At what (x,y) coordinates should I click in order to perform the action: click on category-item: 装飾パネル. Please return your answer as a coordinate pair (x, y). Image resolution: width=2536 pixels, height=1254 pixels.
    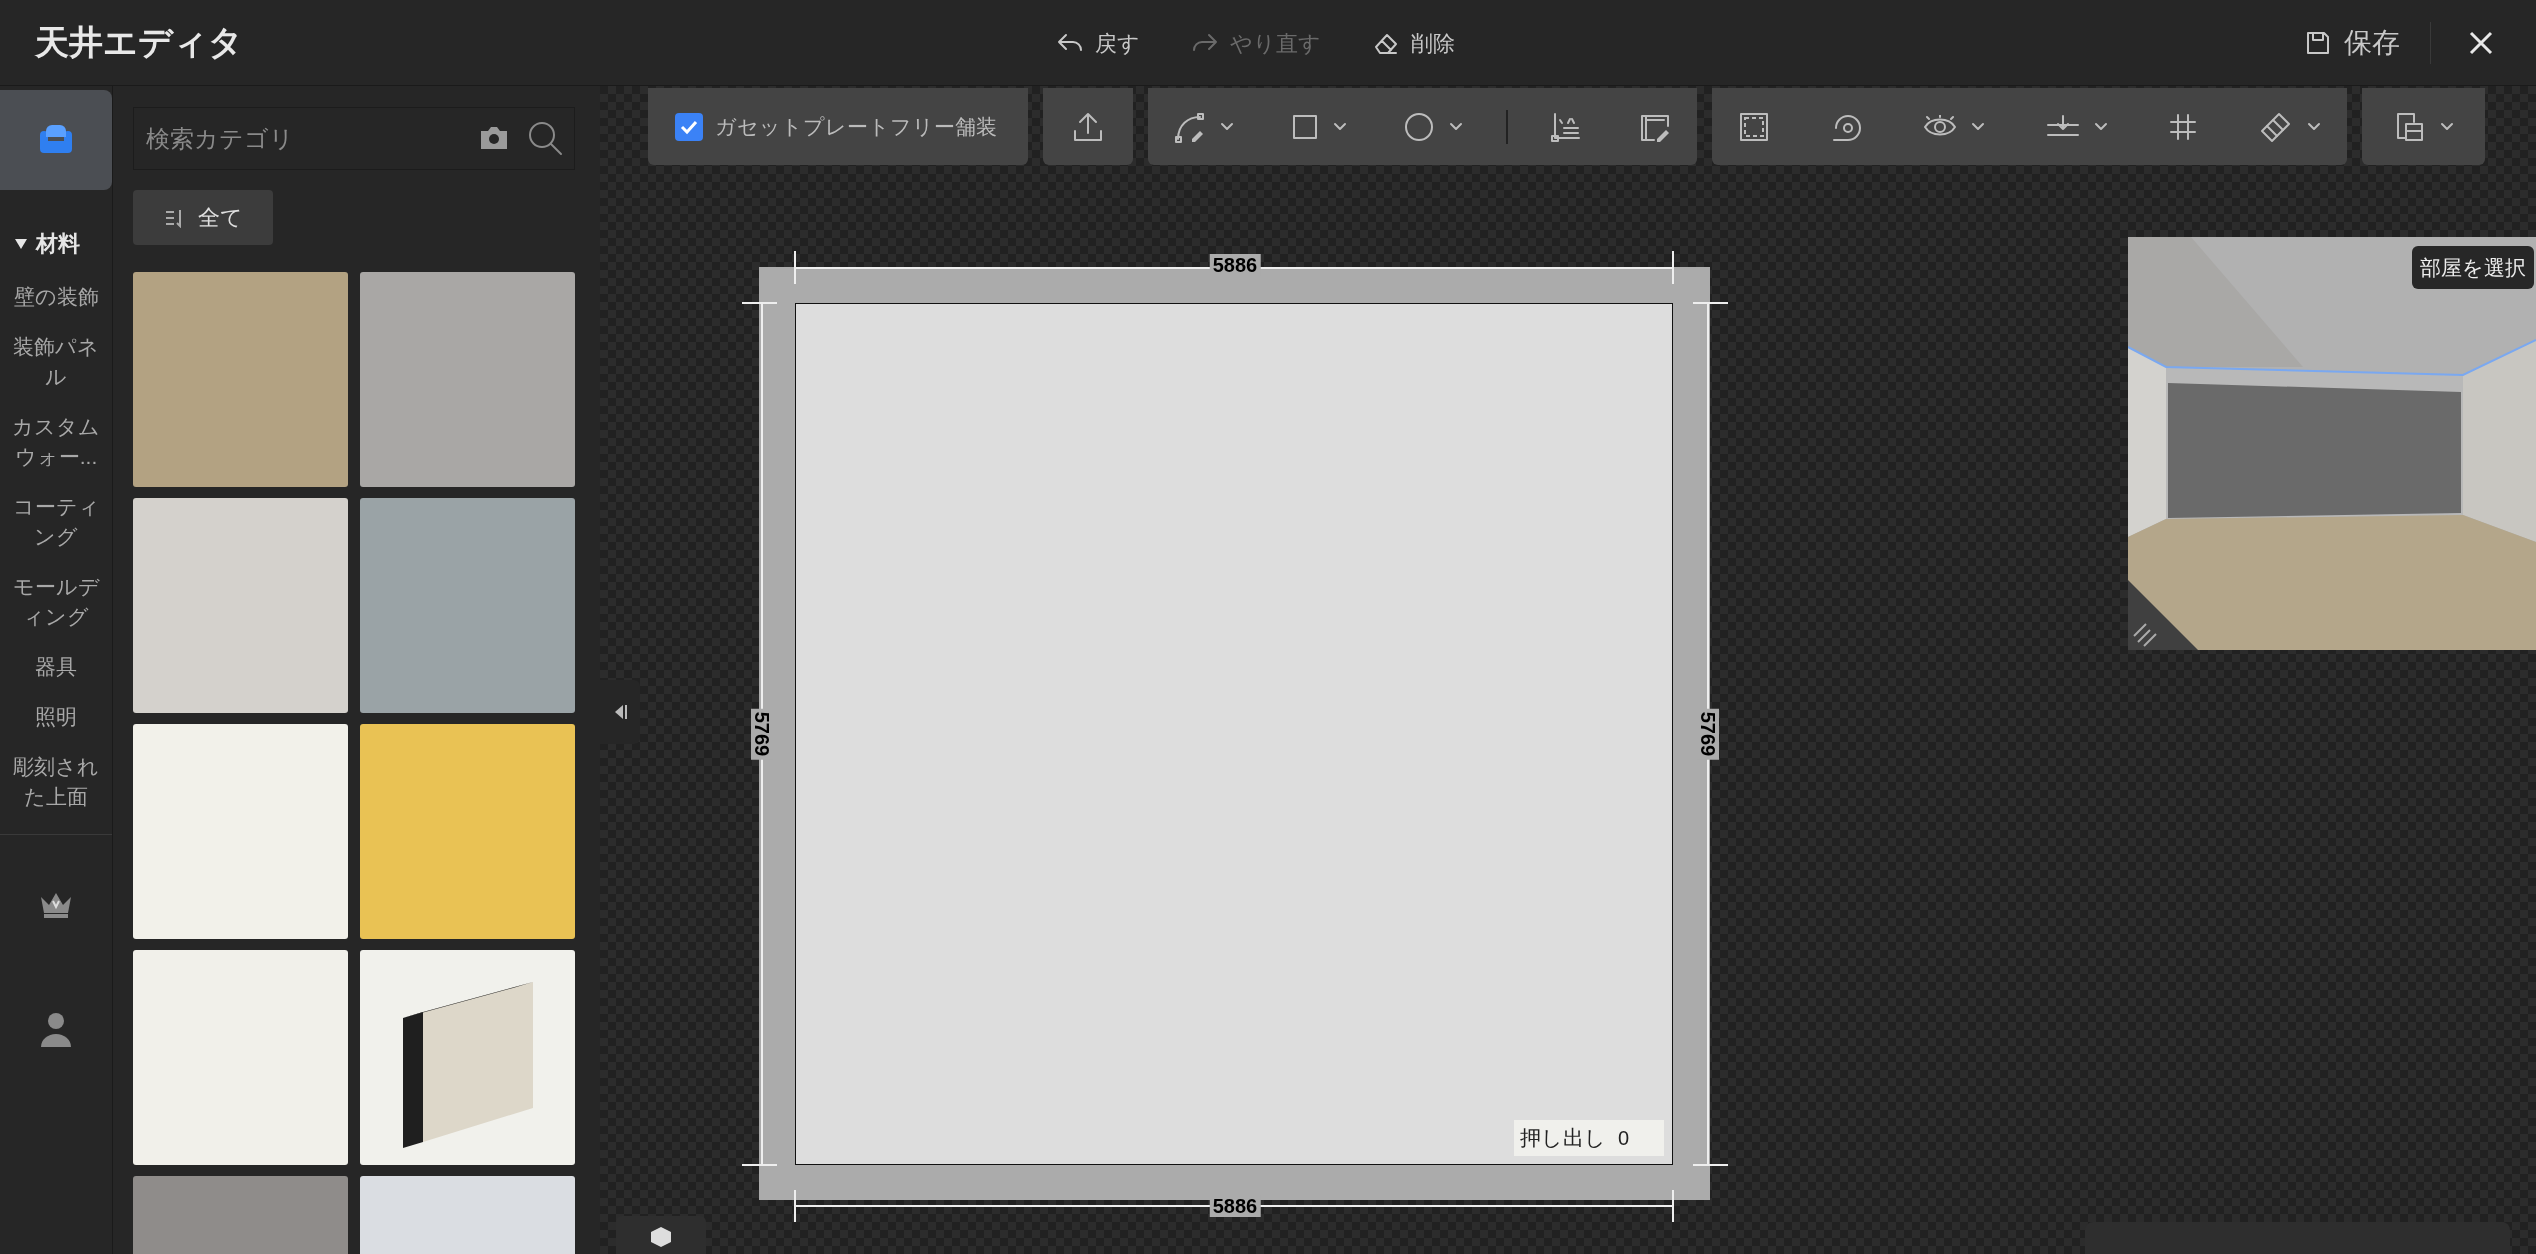
    Looking at the image, I should click on (56, 362).